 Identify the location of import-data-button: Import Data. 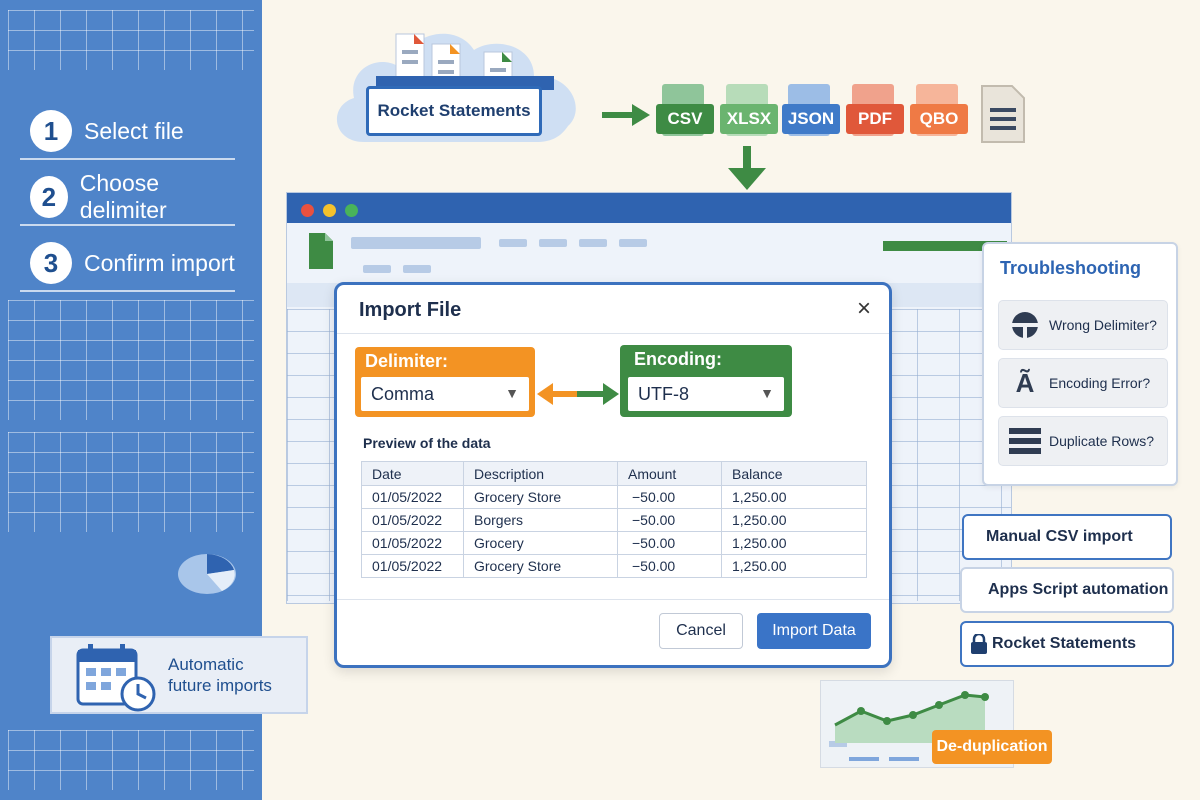
(814, 631).